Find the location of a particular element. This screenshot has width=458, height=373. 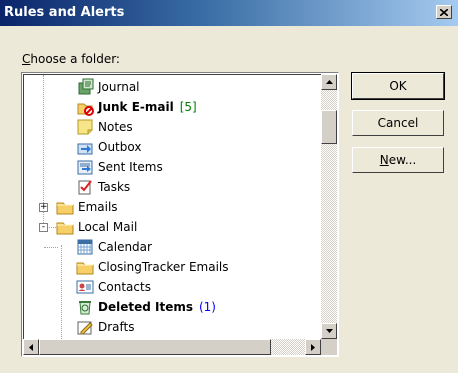

scroll-left-button is located at coordinates (31, 347).